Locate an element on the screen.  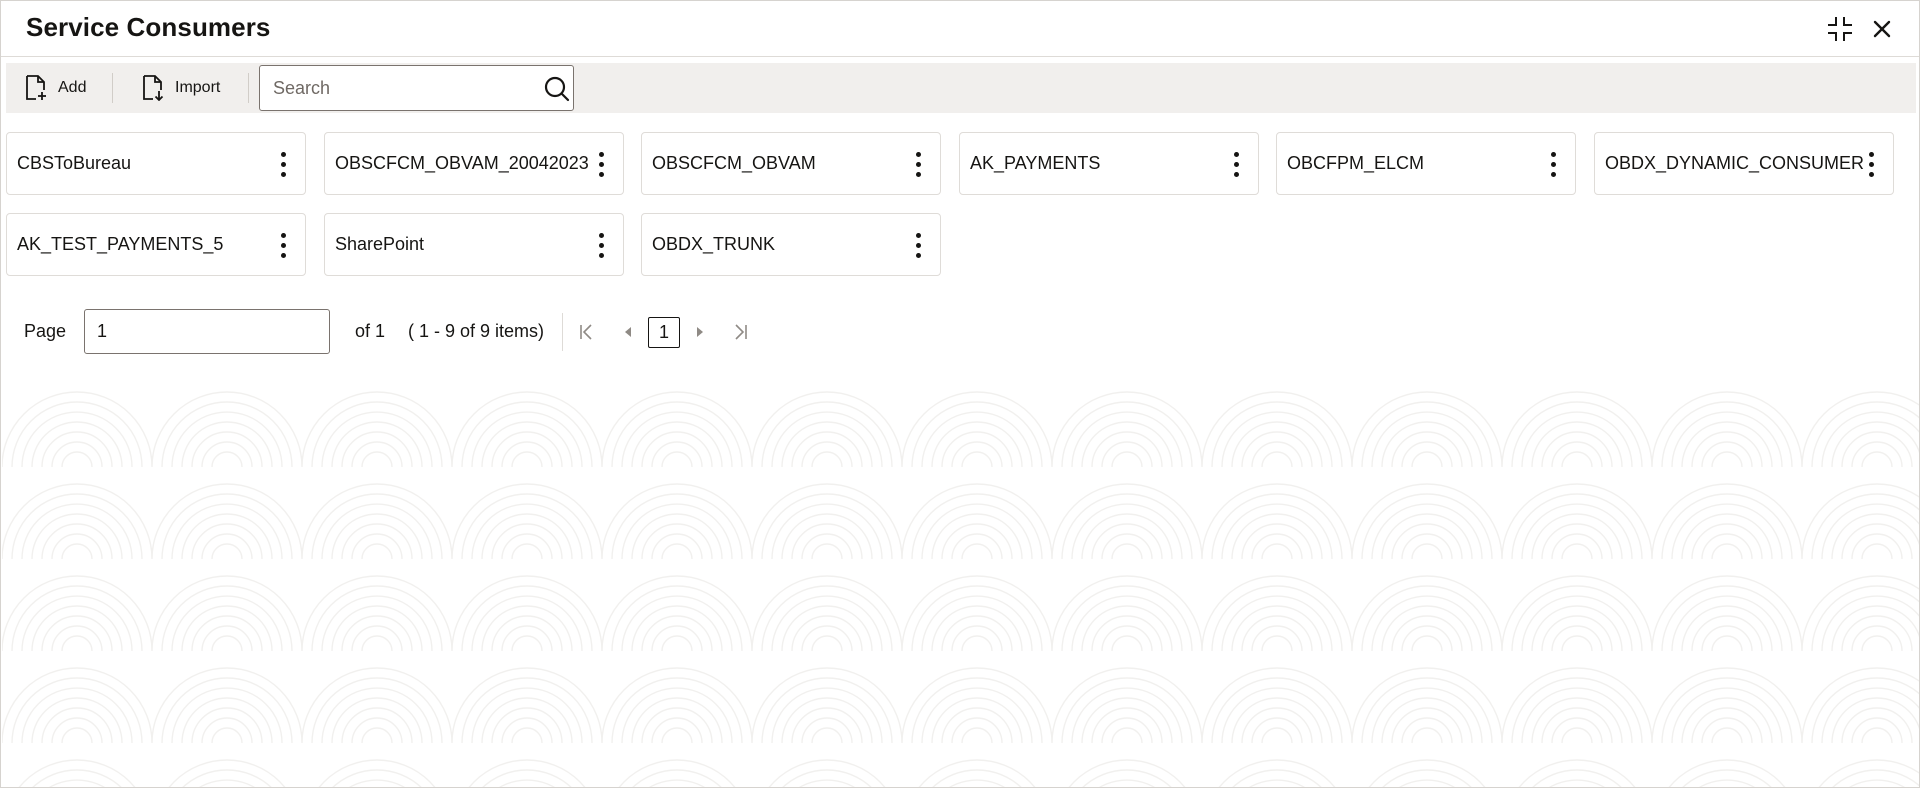
service-consumer-card: CBSToBureau is located at coordinates (156, 163).